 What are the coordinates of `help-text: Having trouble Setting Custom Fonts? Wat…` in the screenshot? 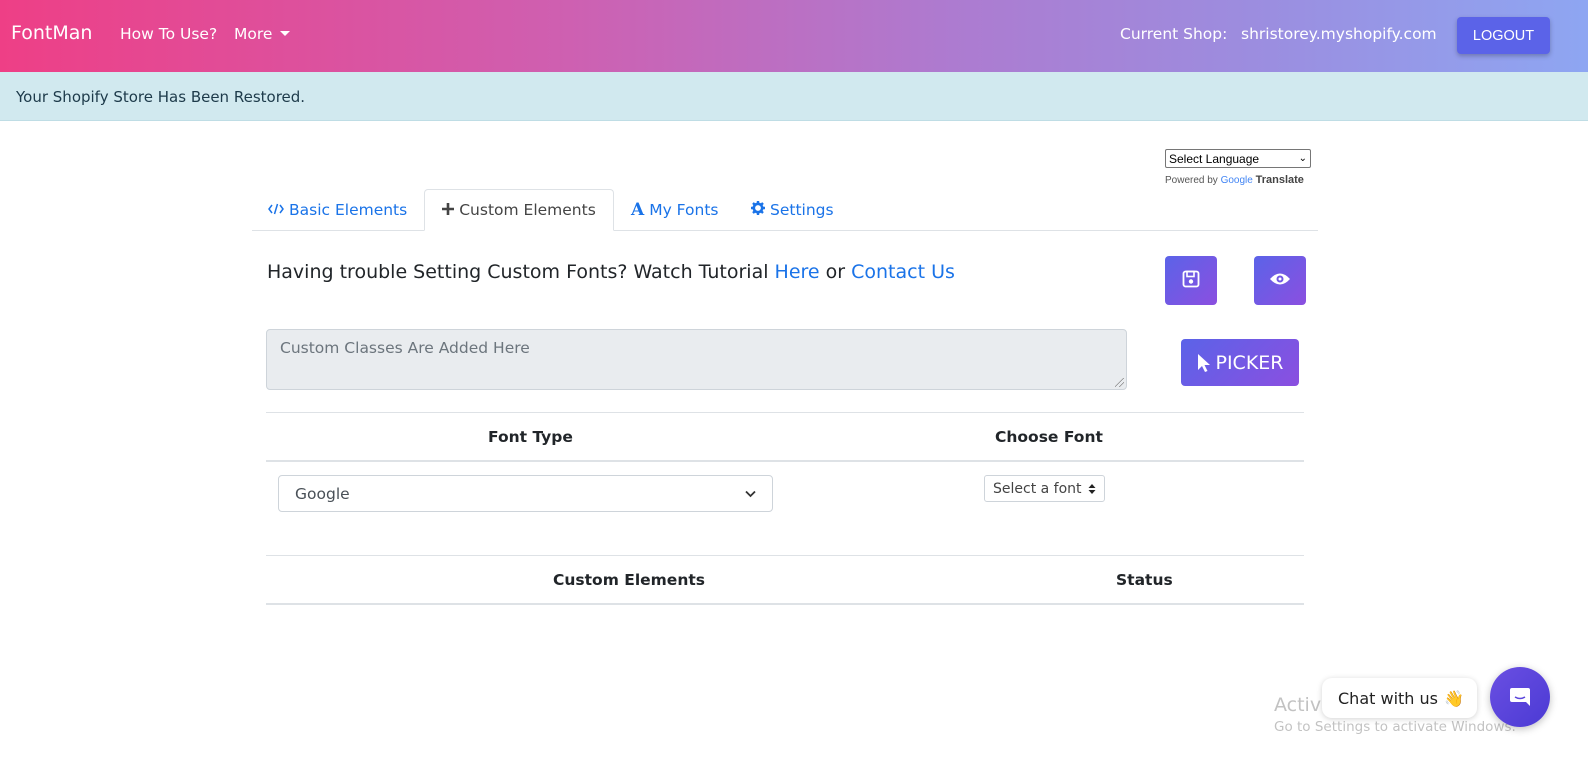 It's located at (611, 272).